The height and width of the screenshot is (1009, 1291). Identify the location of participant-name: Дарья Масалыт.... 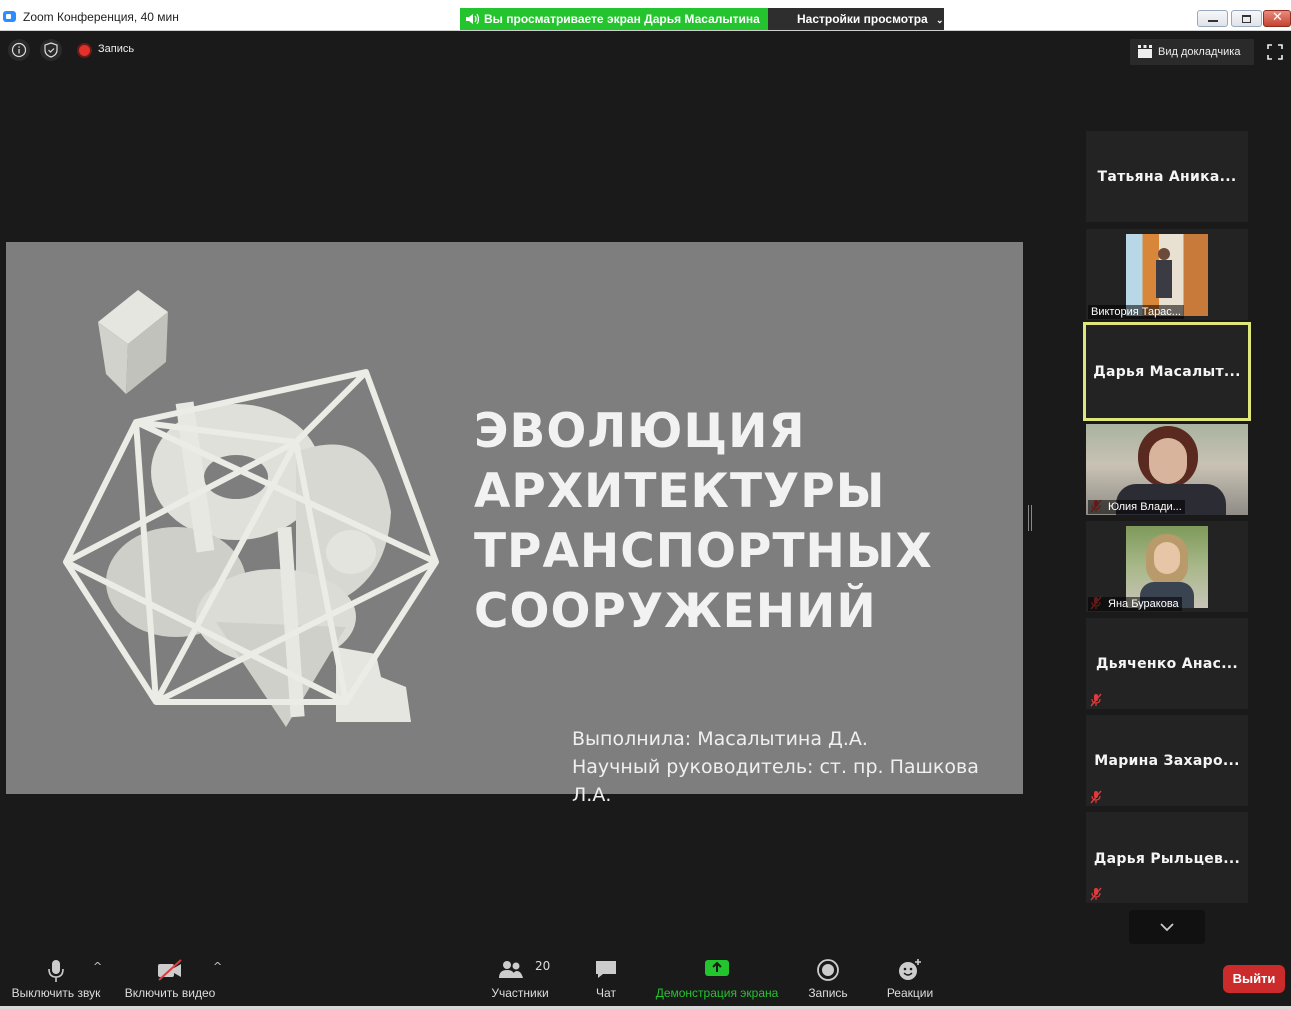
(1167, 372).